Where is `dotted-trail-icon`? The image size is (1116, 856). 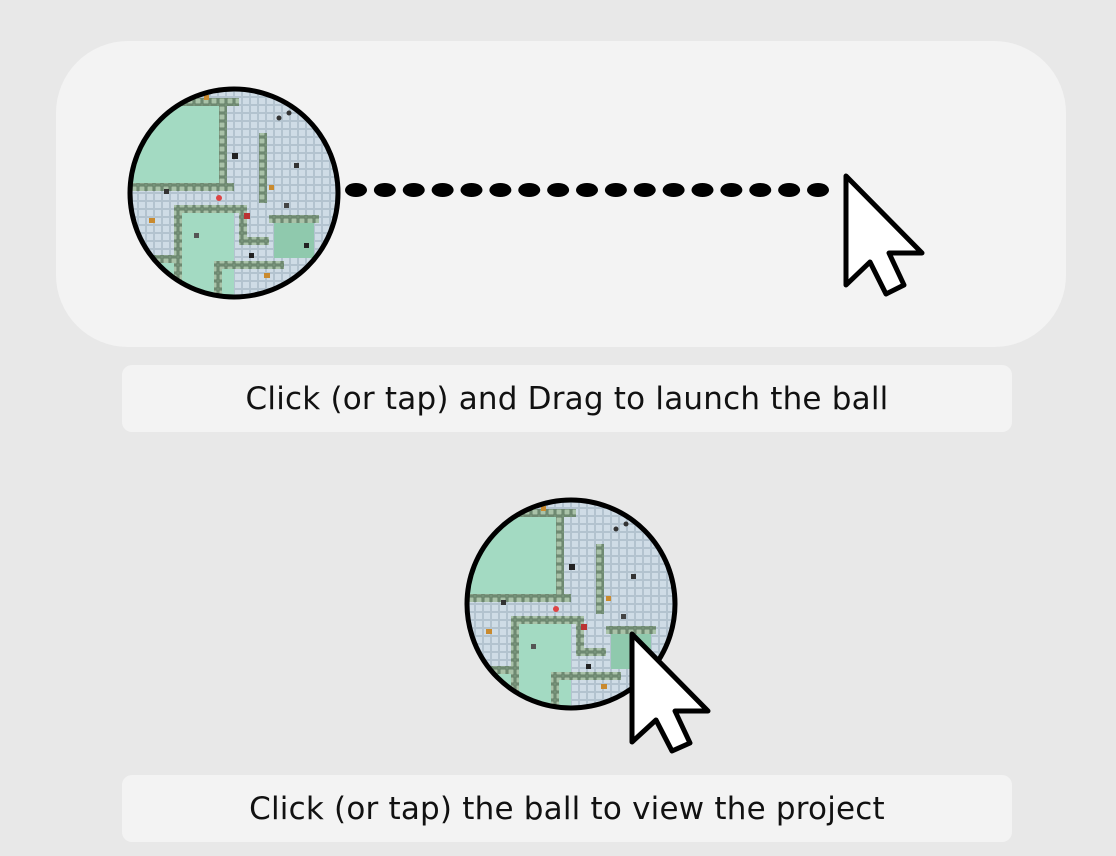
dotted-trail-icon is located at coordinates (587, 190).